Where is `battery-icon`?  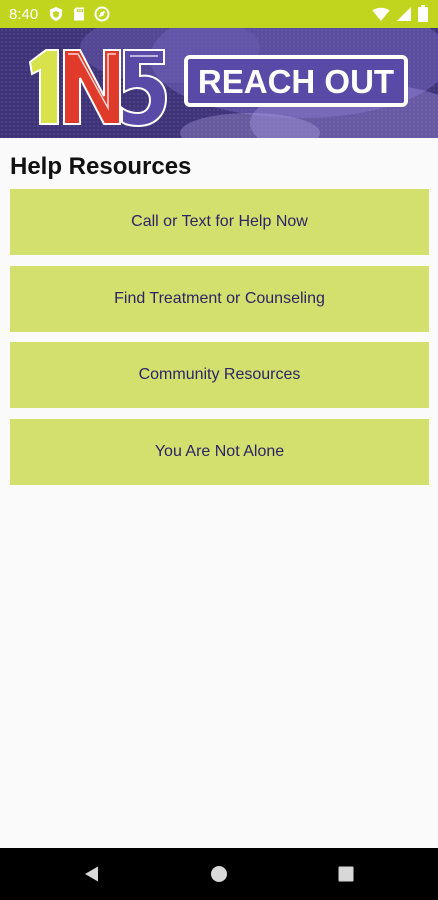
battery-icon is located at coordinates (423, 16).